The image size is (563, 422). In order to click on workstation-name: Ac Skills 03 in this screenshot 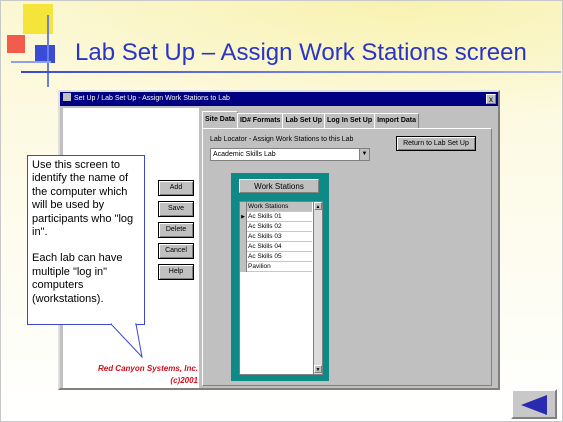, I will do `click(265, 236)`.